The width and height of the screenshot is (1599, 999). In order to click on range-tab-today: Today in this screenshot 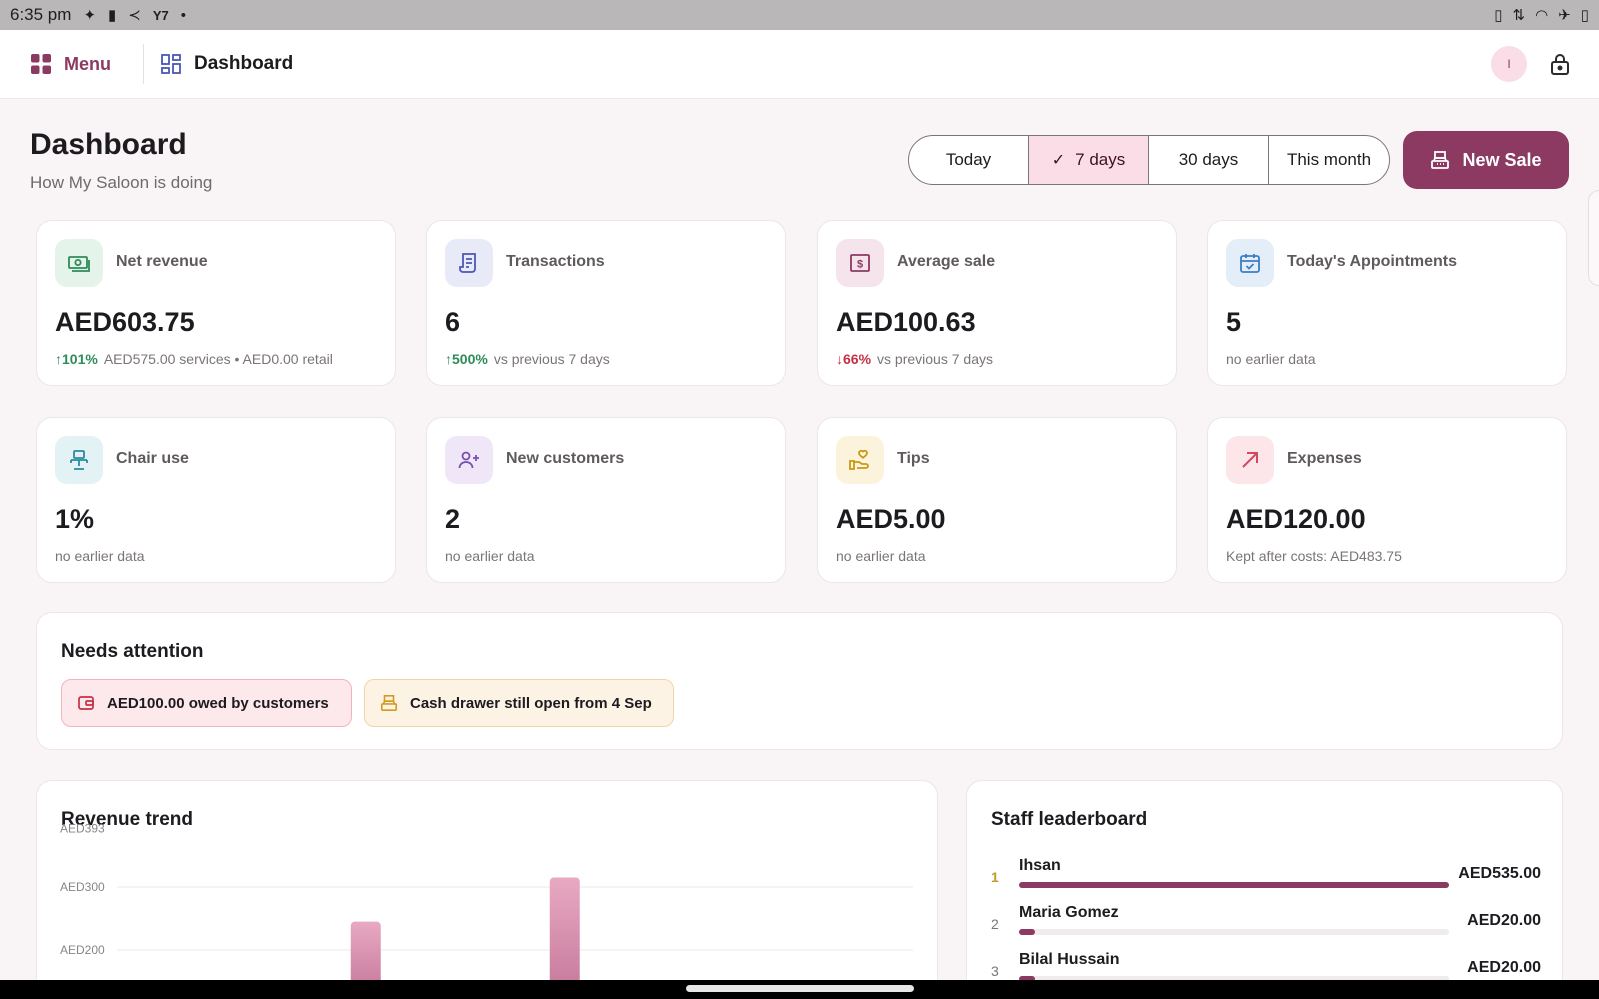, I will do `click(969, 160)`.